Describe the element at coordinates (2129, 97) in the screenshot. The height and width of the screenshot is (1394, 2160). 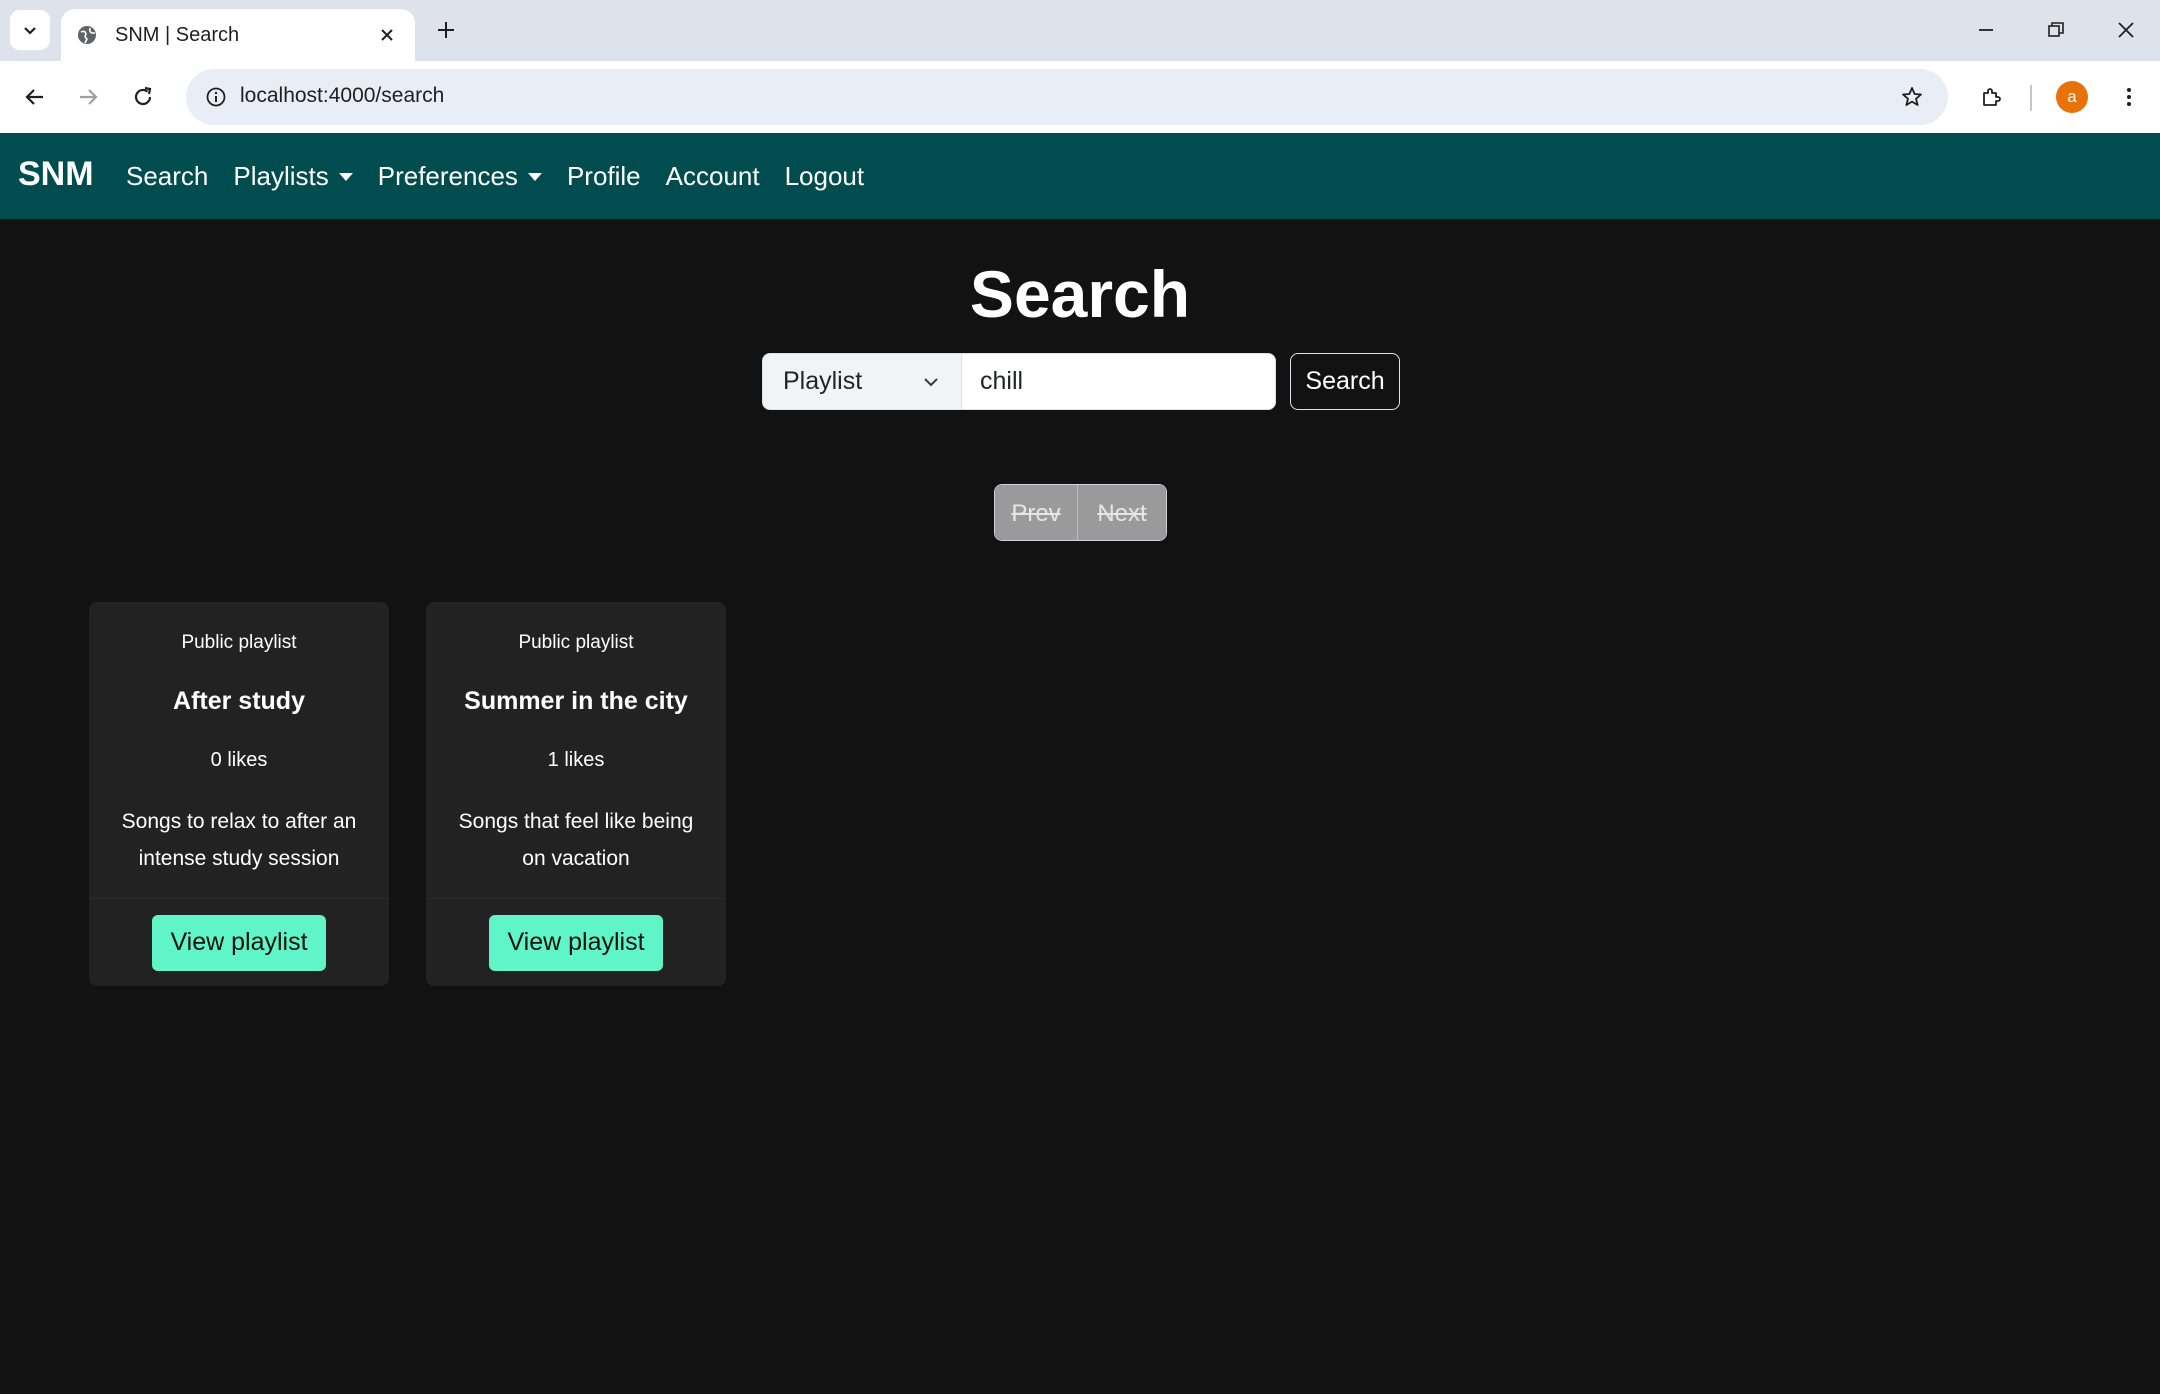
I see `more-vert-icon` at that location.